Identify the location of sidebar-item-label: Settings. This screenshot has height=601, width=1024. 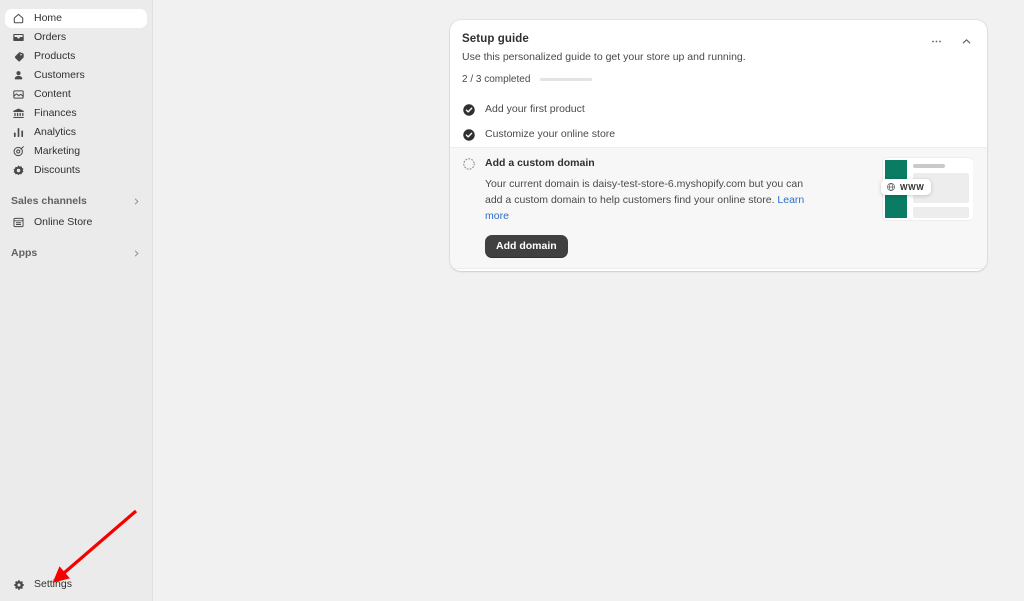
(53, 584).